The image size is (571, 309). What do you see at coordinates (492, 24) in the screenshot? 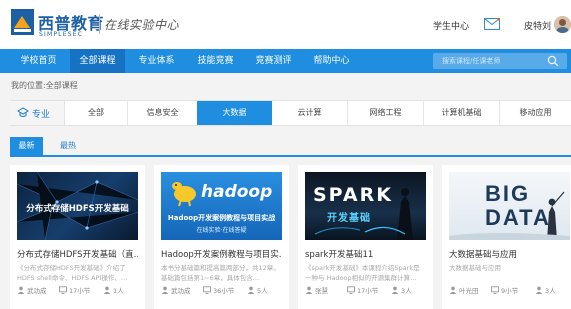
I see `mail-icon` at bounding box center [492, 24].